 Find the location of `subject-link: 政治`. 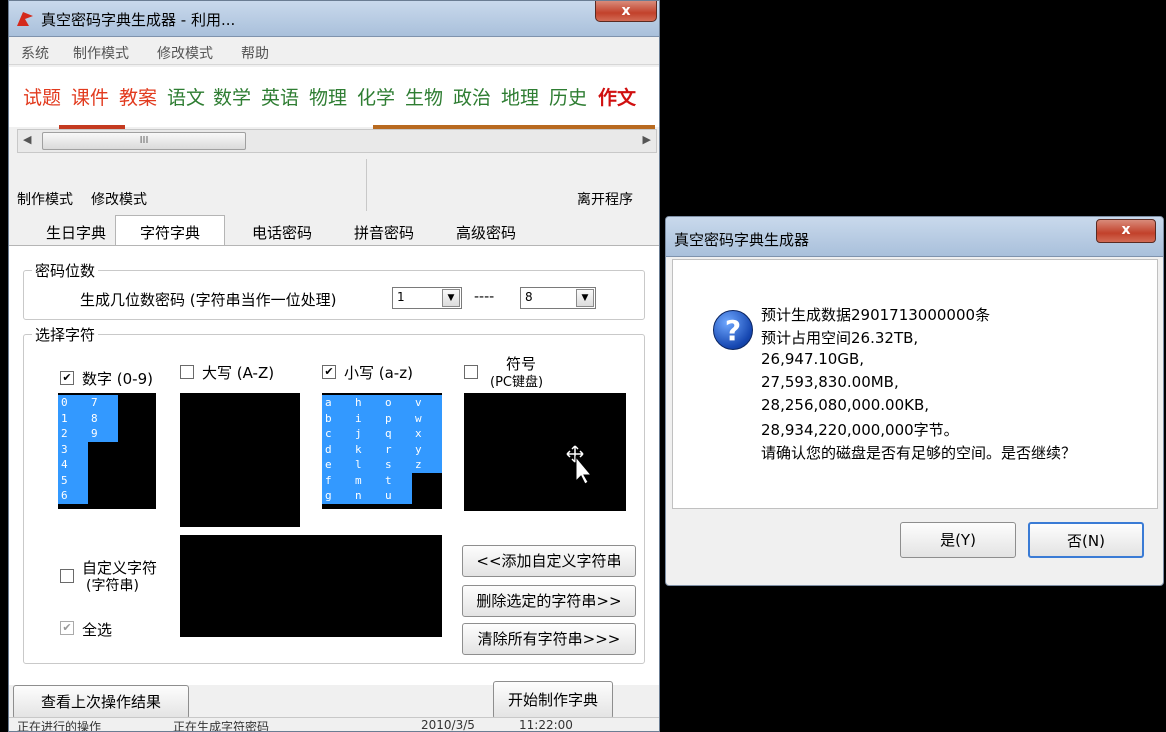

subject-link: 政治 is located at coordinates (472, 96).